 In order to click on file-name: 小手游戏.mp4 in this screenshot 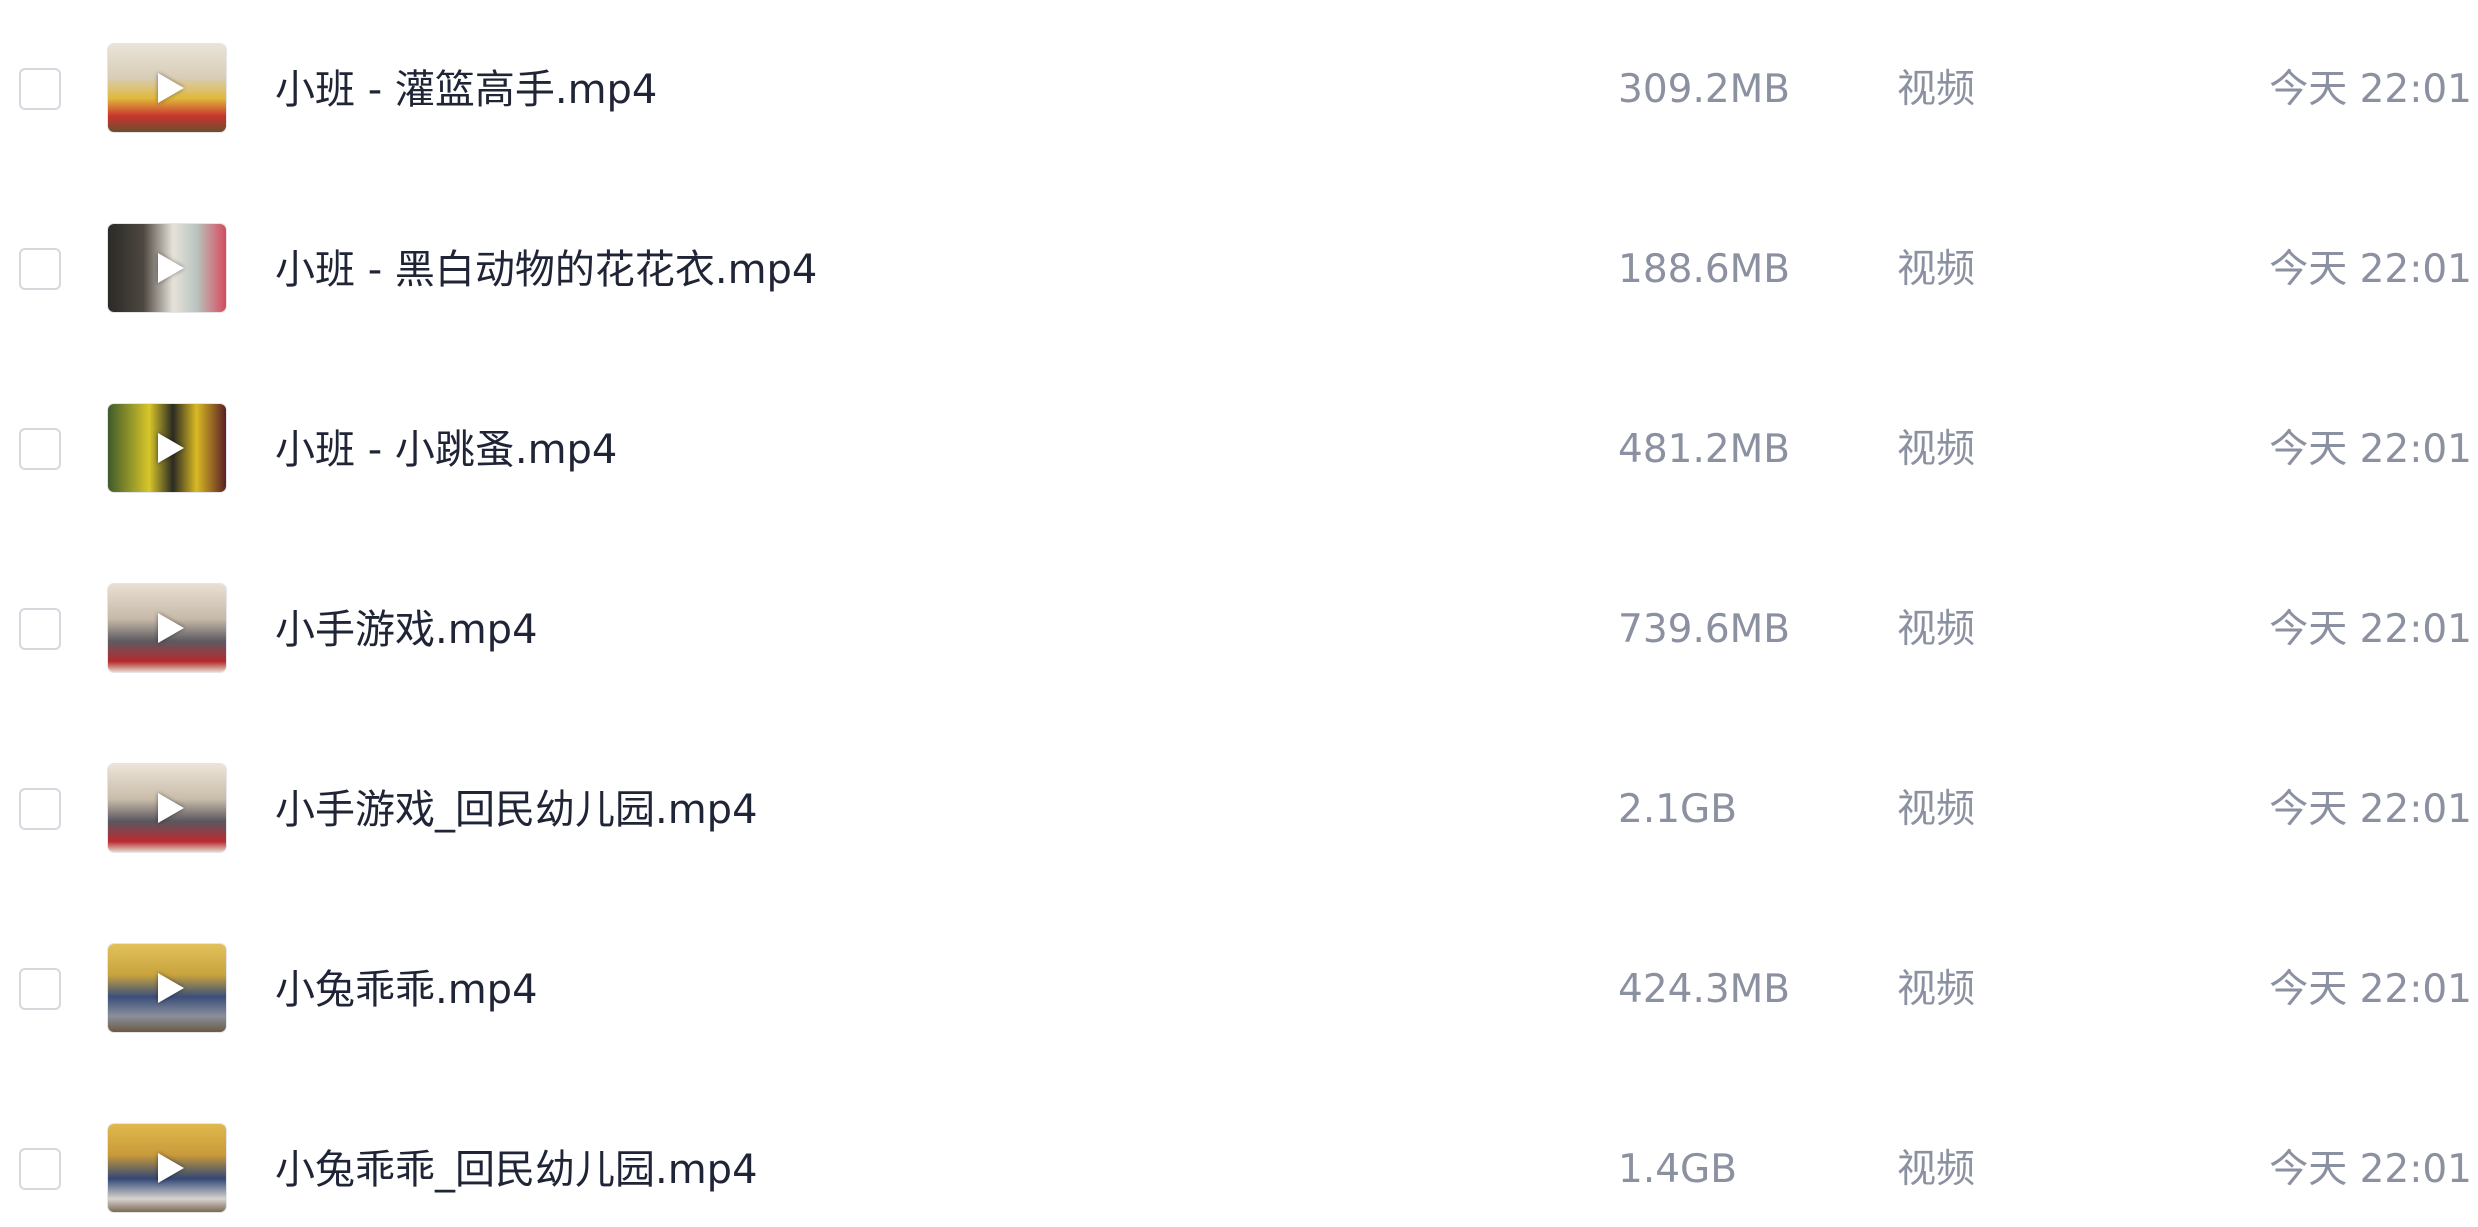, I will do `click(406, 630)`.